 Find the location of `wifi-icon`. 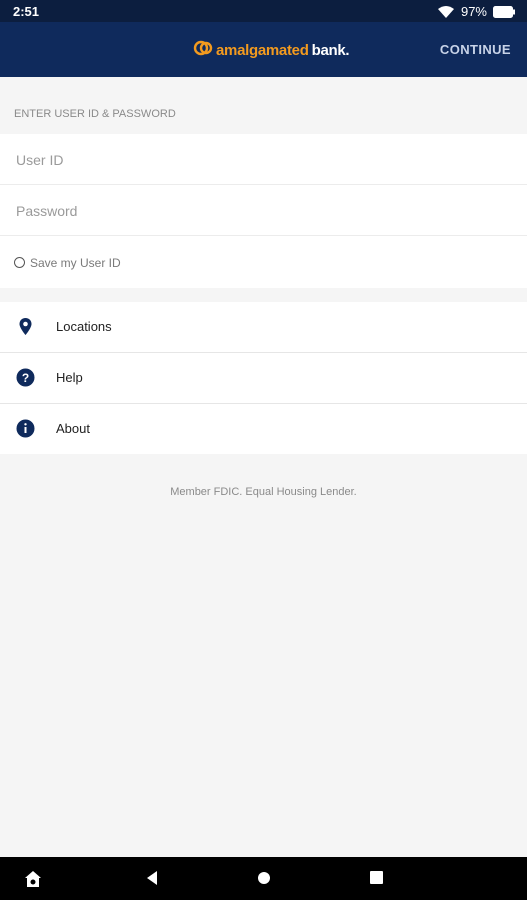

wifi-icon is located at coordinates (446, 12).